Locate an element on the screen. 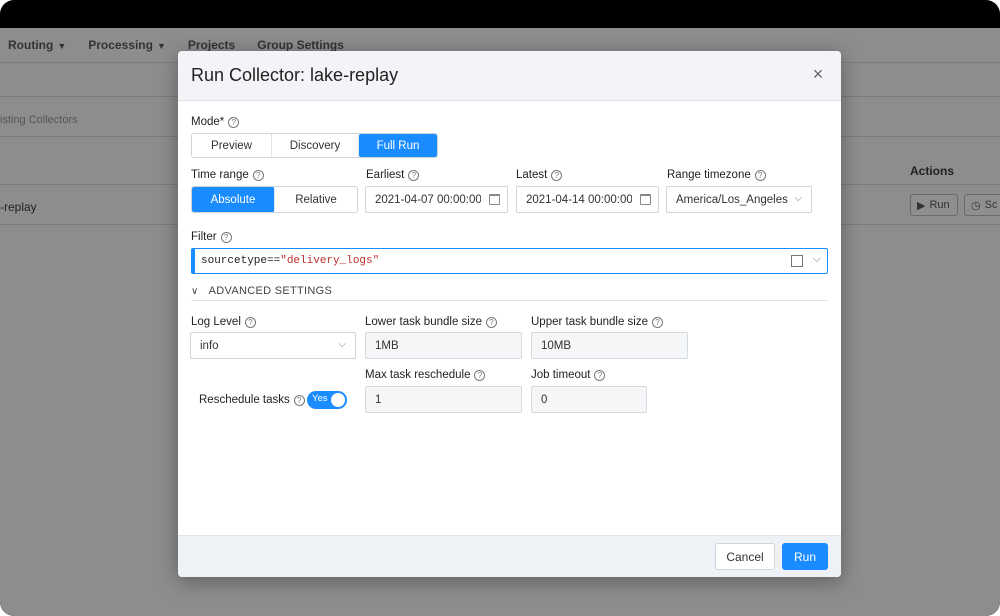 This screenshot has width=1000, height=616. latest-input: 2021-04-14 00:00:00 is located at coordinates (587, 199).